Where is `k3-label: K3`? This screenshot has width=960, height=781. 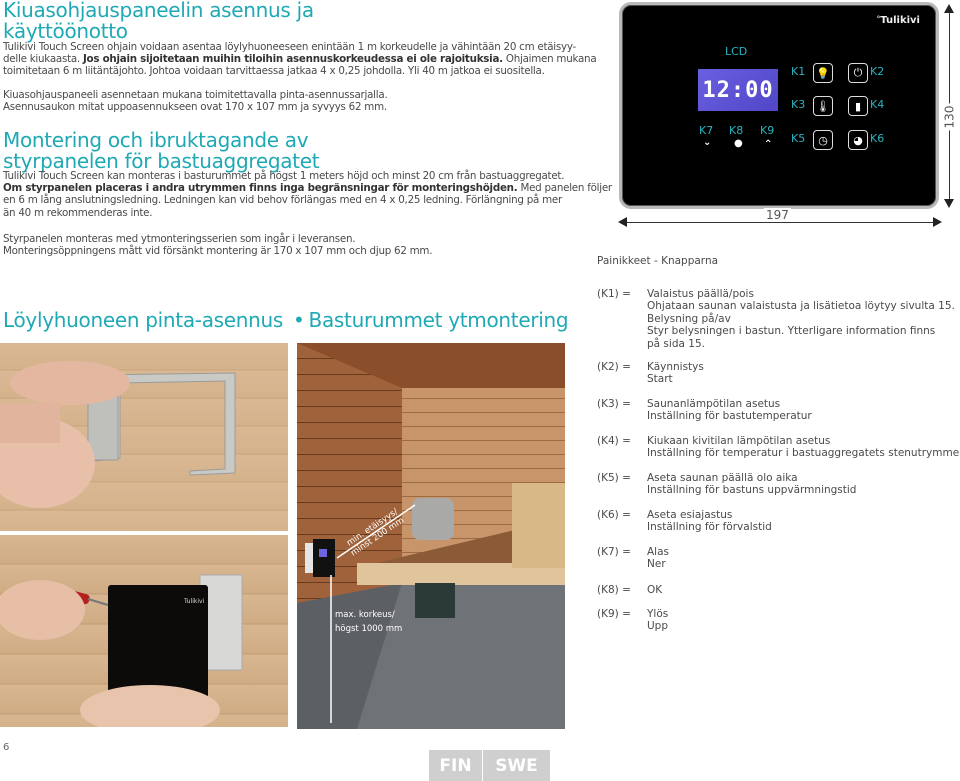
k3-label: K3 is located at coordinates (798, 104).